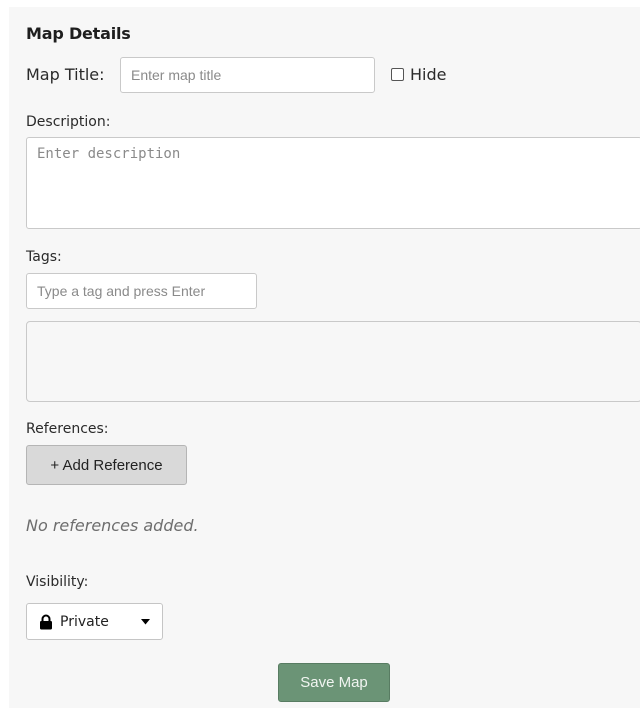  What do you see at coordinates (333, 361) in the screenshot?
I see `tag-list-container` at bounding box center [333, 361].